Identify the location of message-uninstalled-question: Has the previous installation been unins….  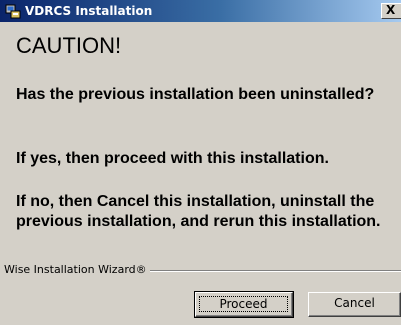
(195, 94).